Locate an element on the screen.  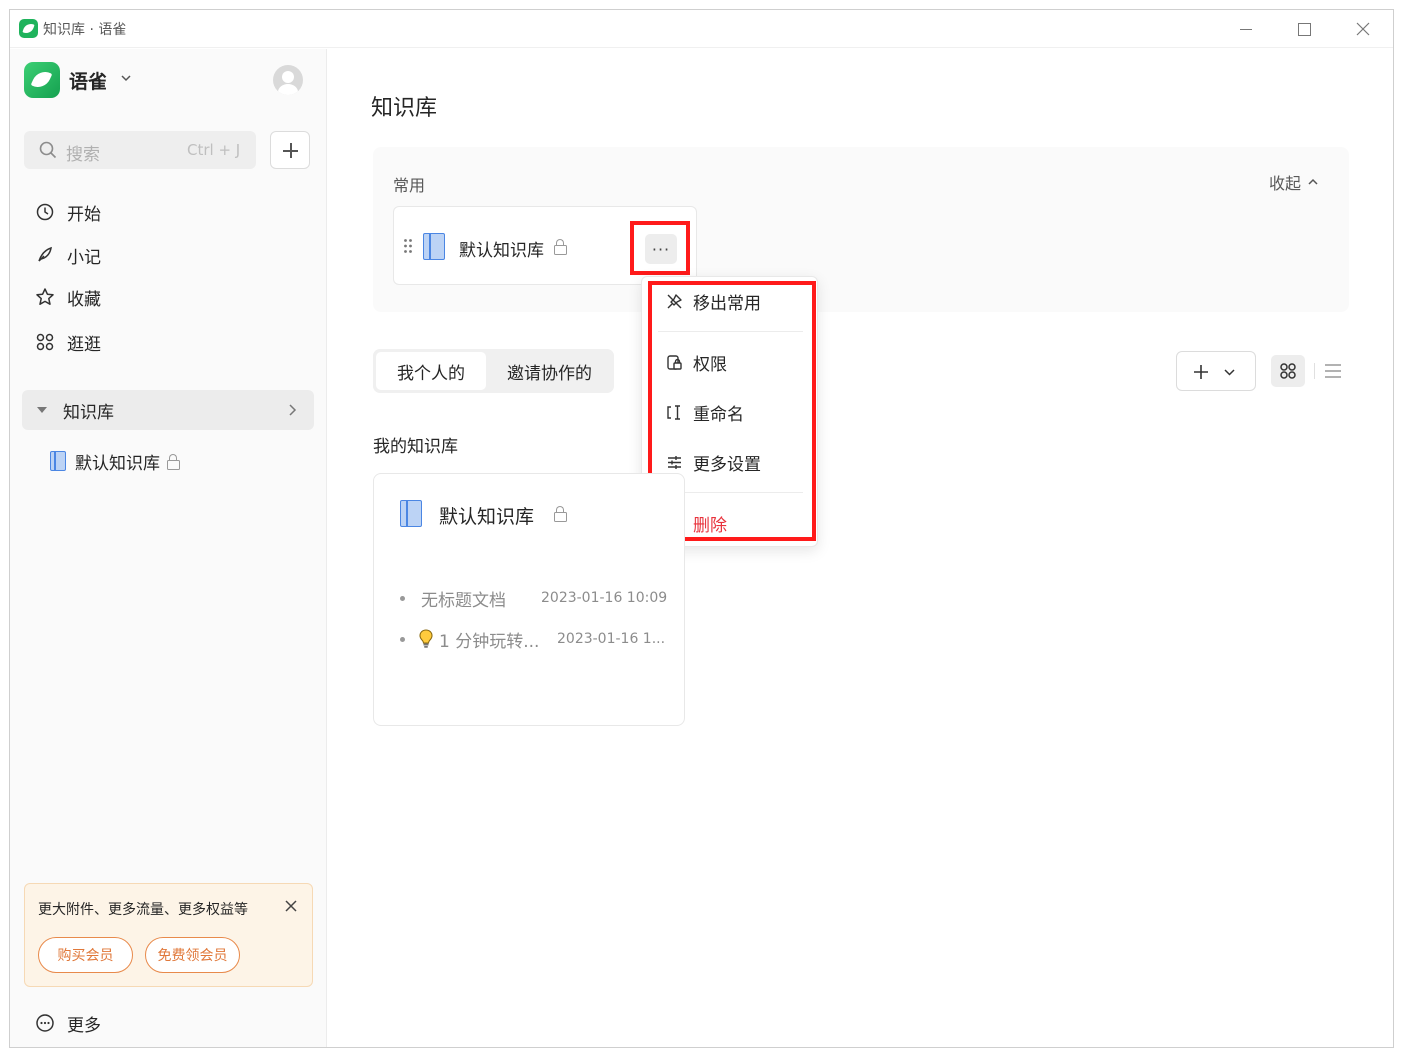
doc-time: 2023-01-16 10:09 is located at coordinates (604, 598).